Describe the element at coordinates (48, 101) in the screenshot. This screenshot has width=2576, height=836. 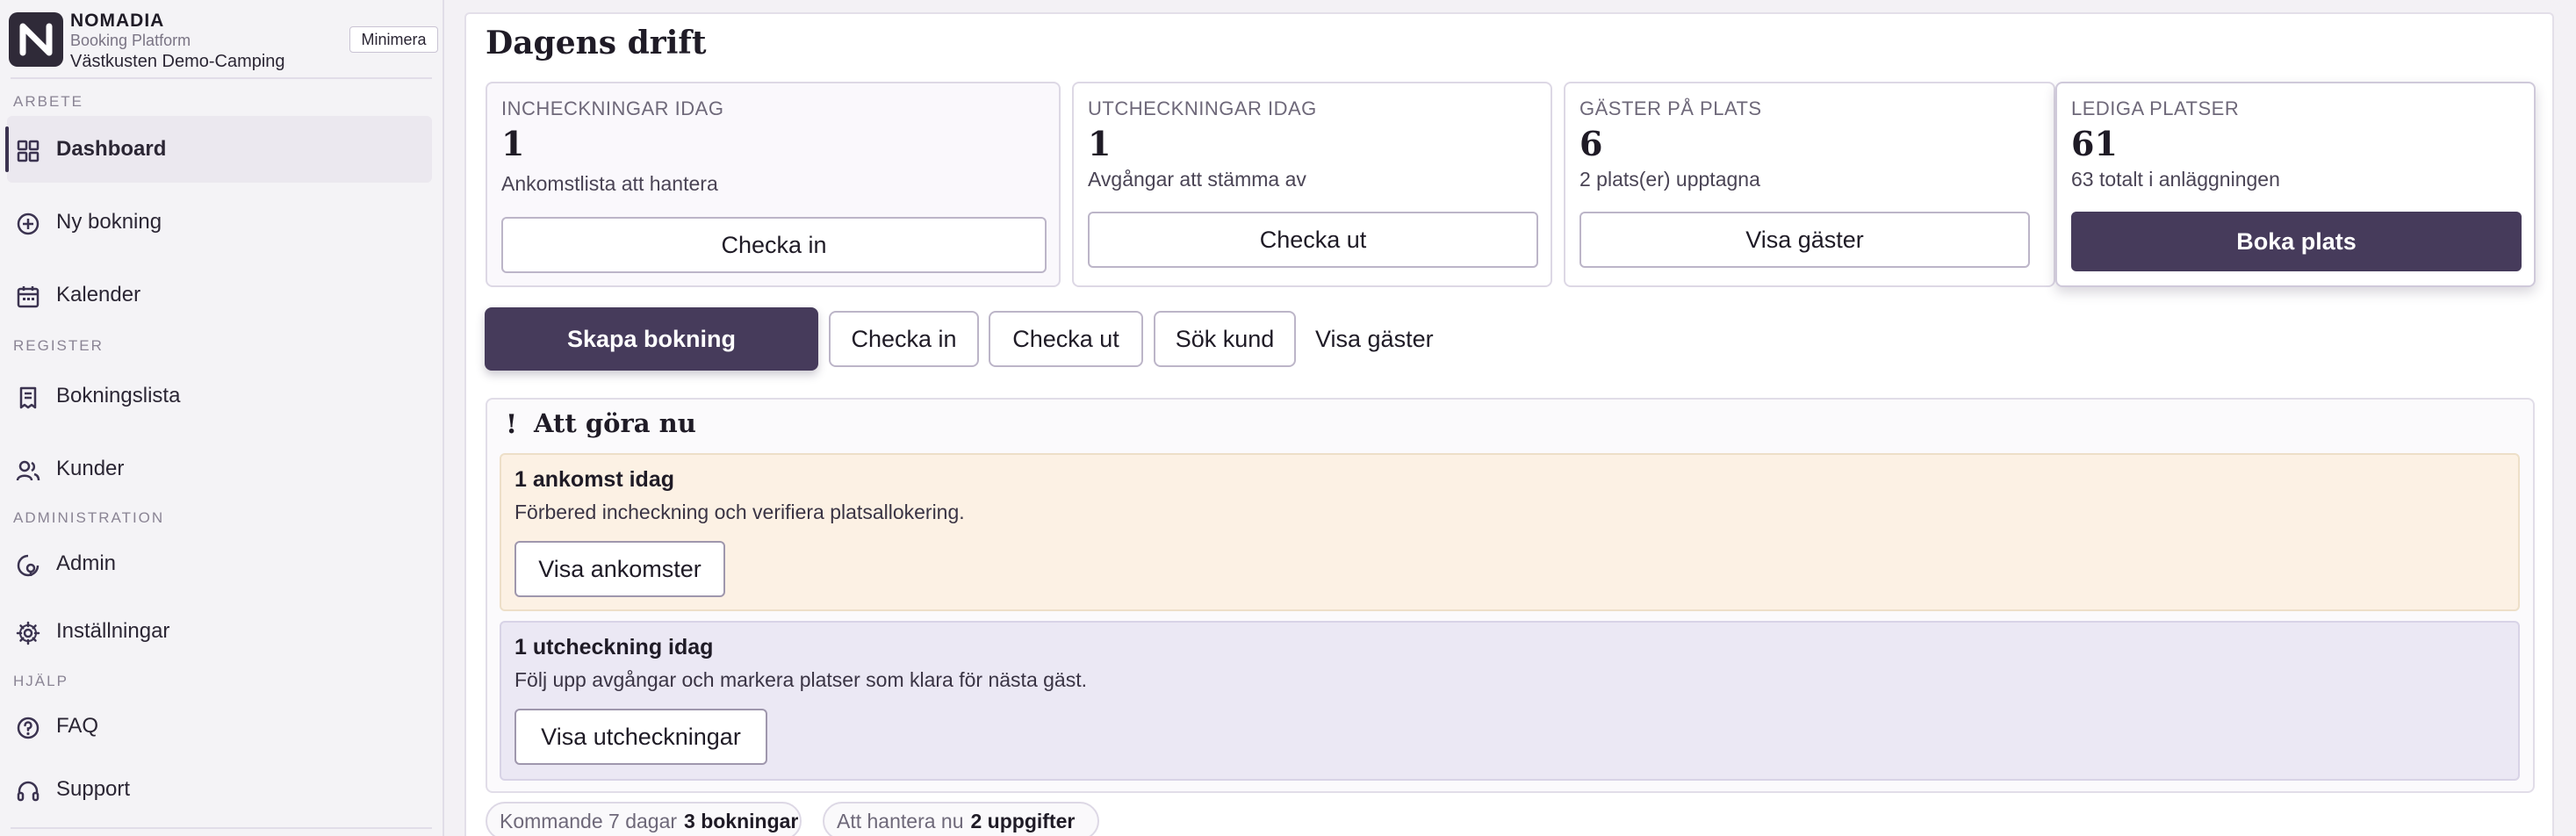
I see `section-label-work: ARBETE` at that location.